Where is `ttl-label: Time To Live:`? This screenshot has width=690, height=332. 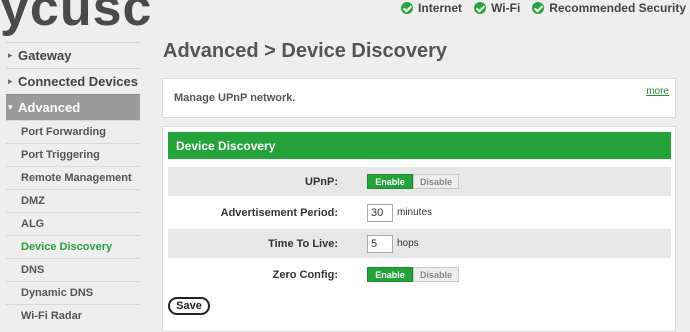 ttl-label: Time To Live: is located at coordinates (303, 243).